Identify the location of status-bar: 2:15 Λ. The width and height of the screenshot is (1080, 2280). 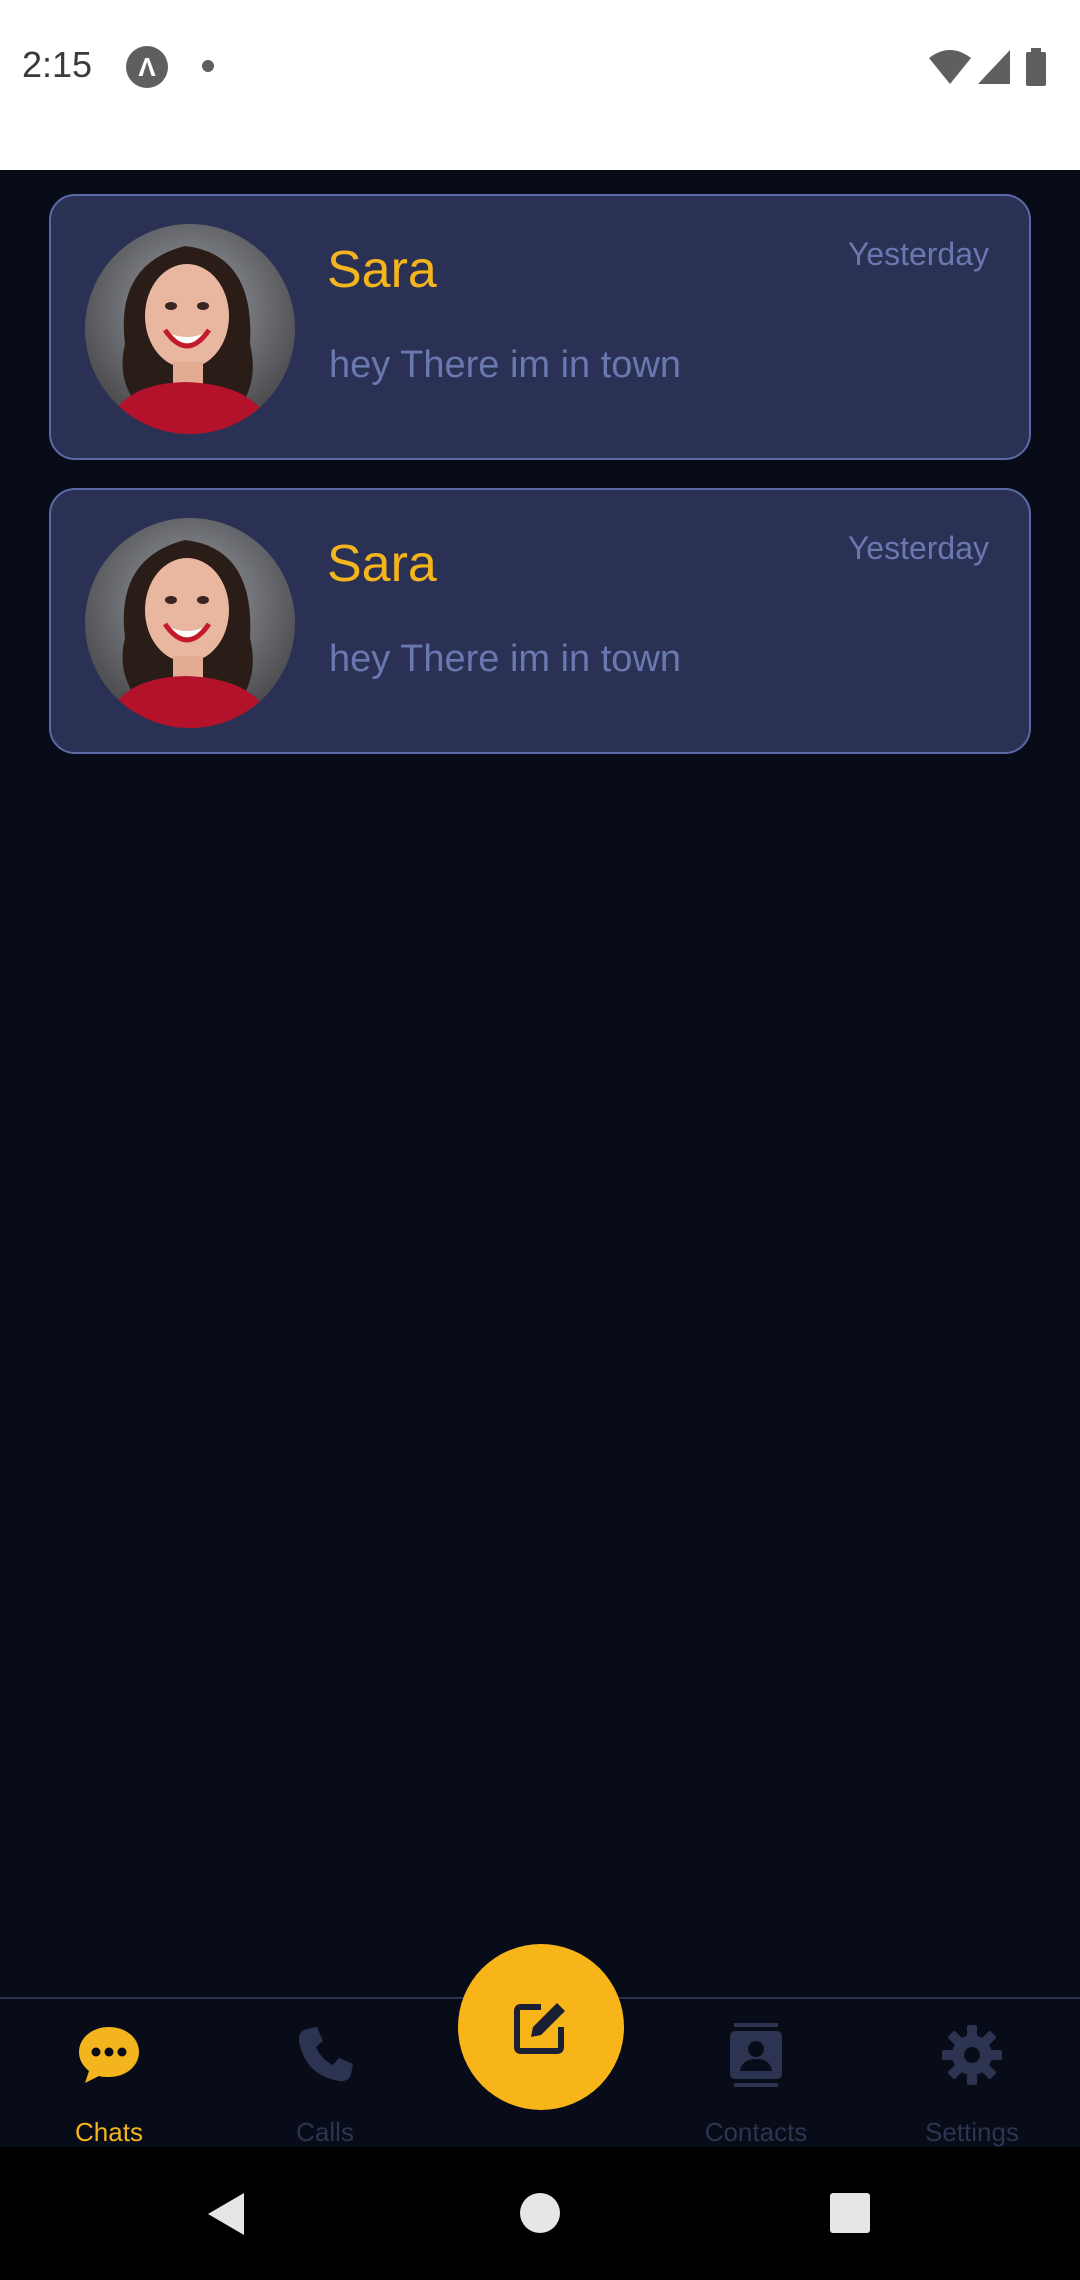
(540, 85).